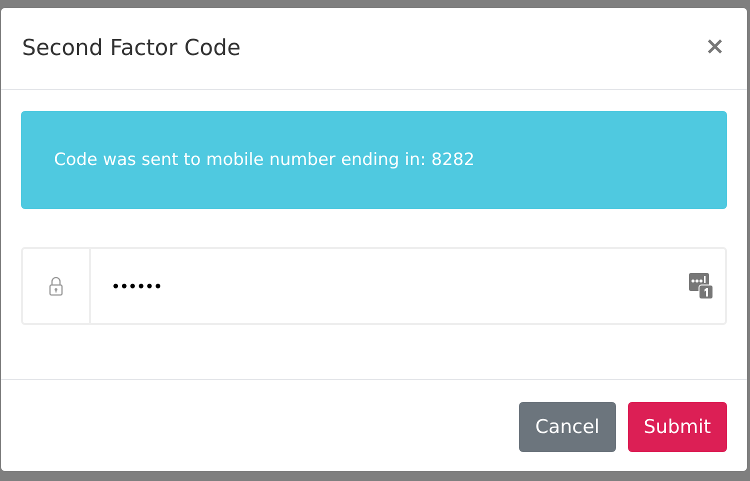  I want to click on submit-button: Submit, so click(677, 427).